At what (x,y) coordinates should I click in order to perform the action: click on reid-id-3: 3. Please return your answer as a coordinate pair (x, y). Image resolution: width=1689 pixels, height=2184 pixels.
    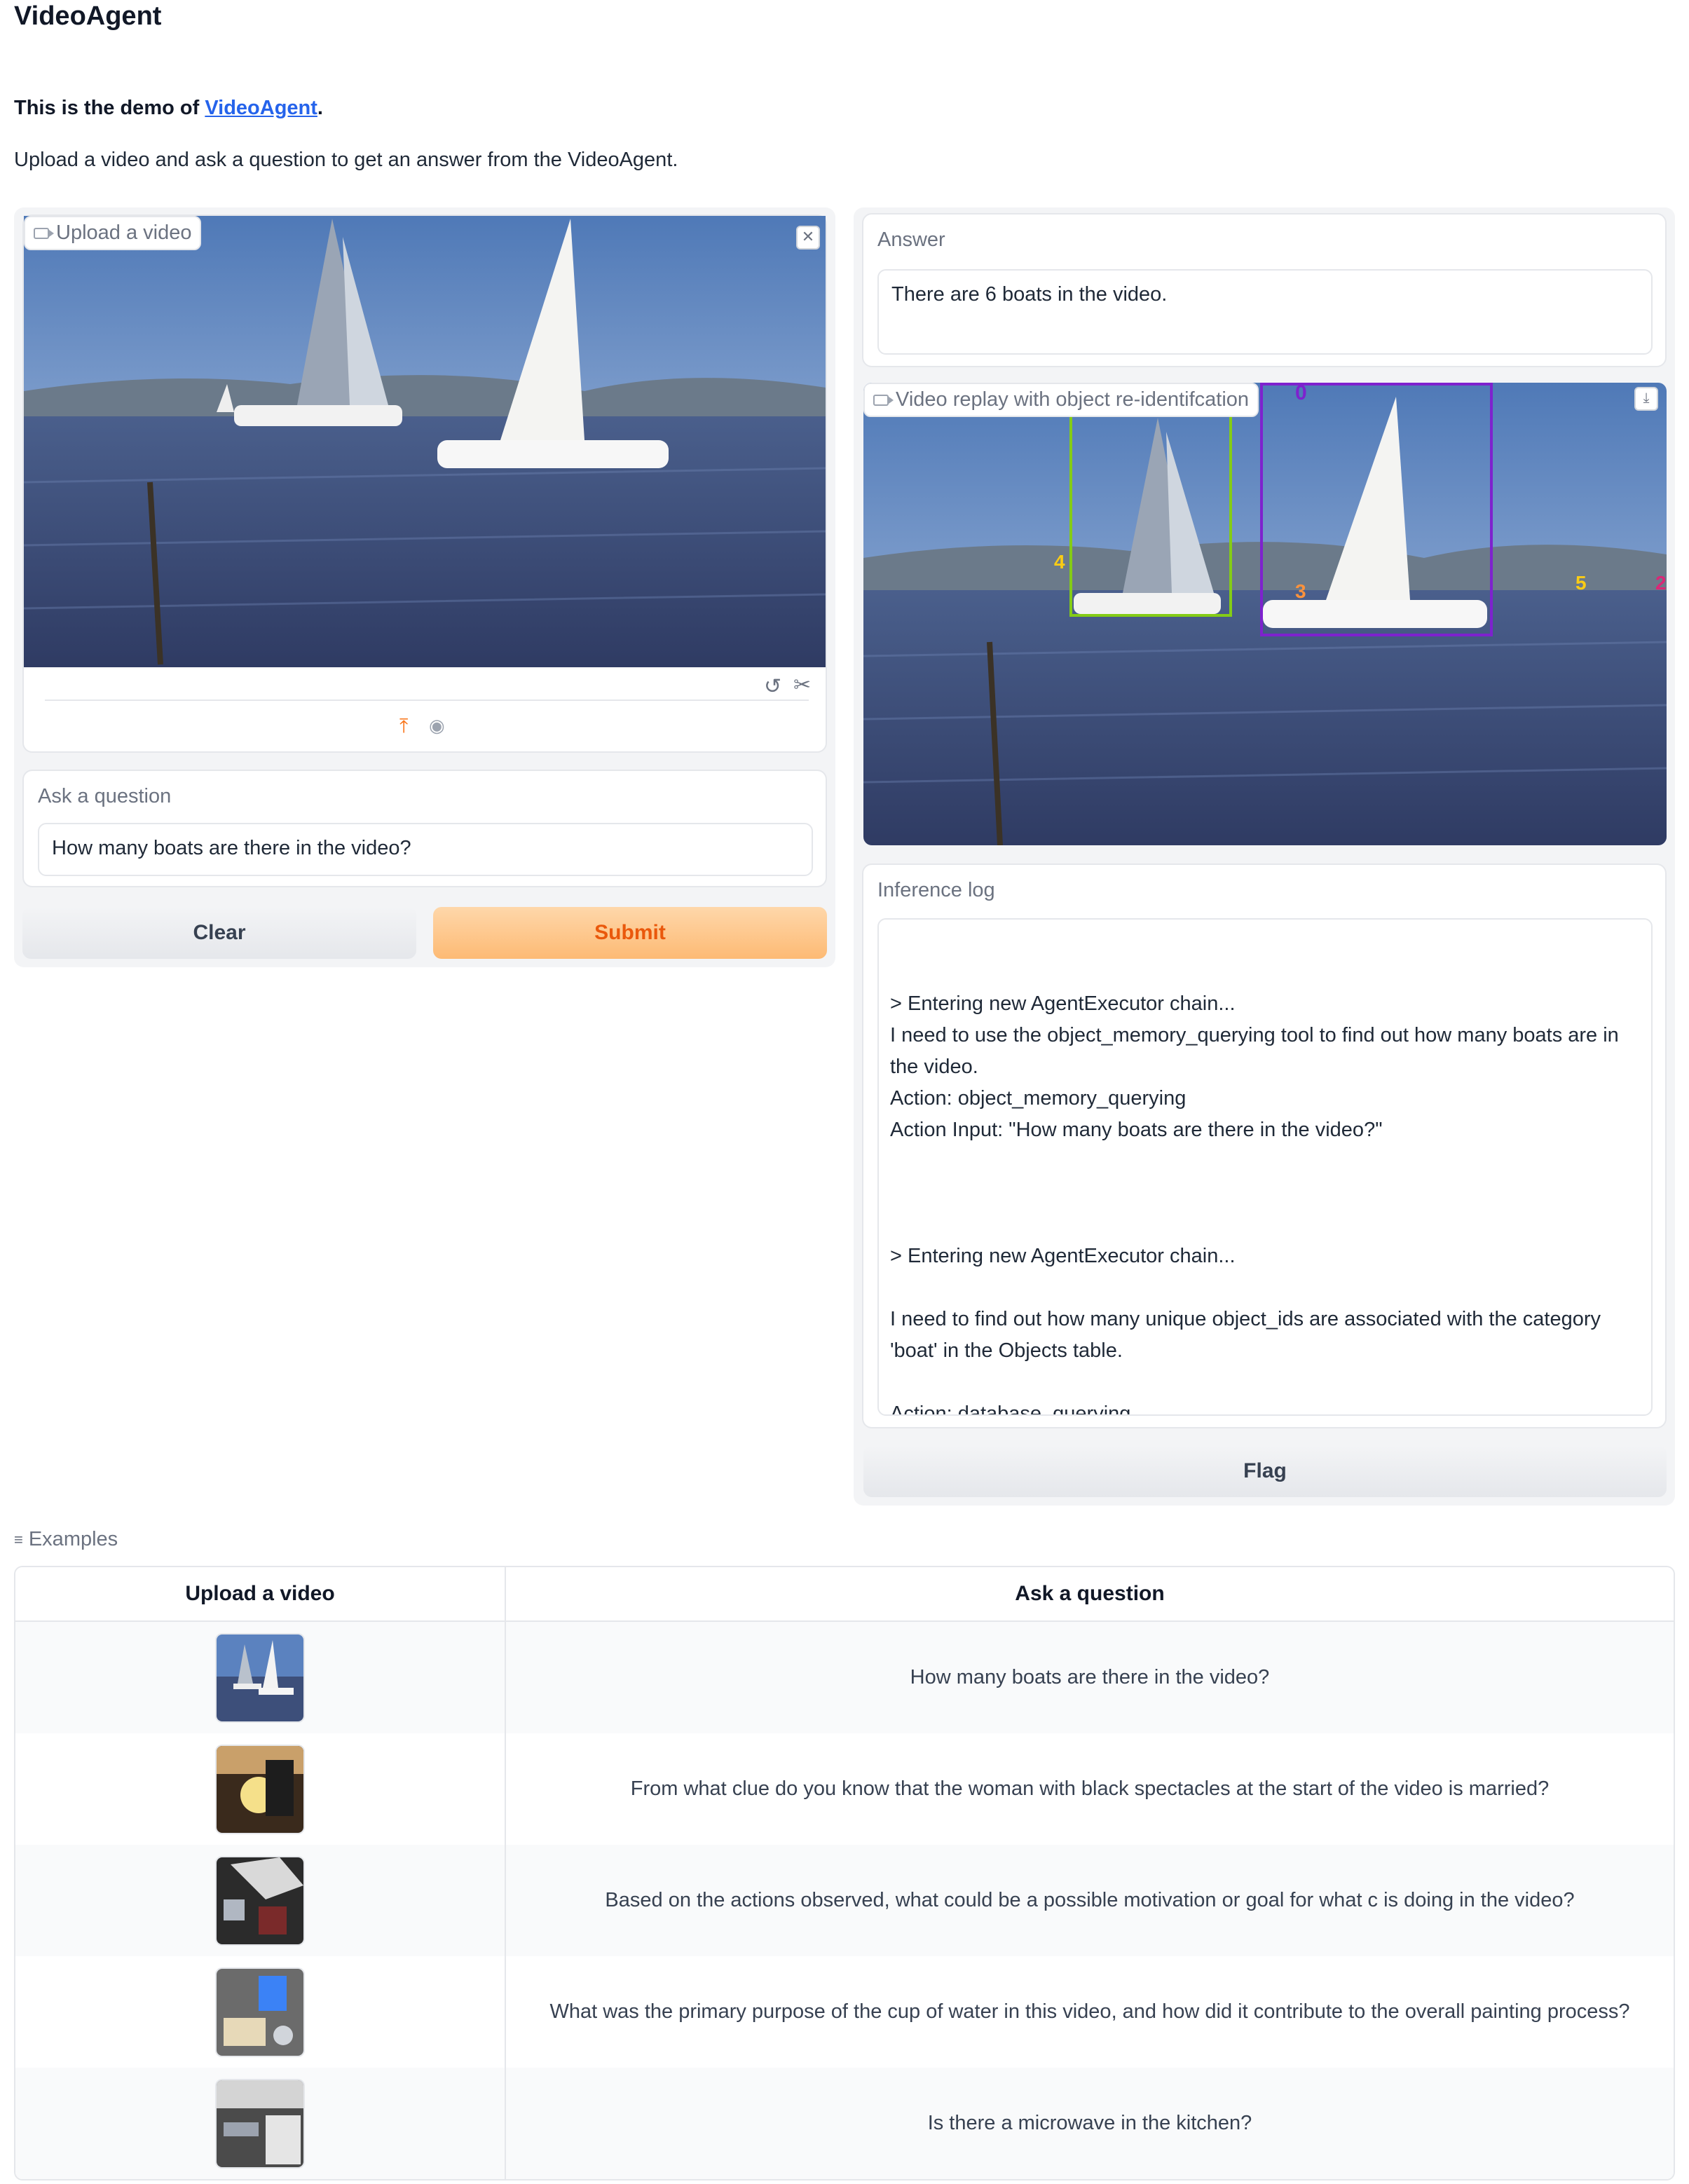
    Looking at the image, I should click on (1300, 591).